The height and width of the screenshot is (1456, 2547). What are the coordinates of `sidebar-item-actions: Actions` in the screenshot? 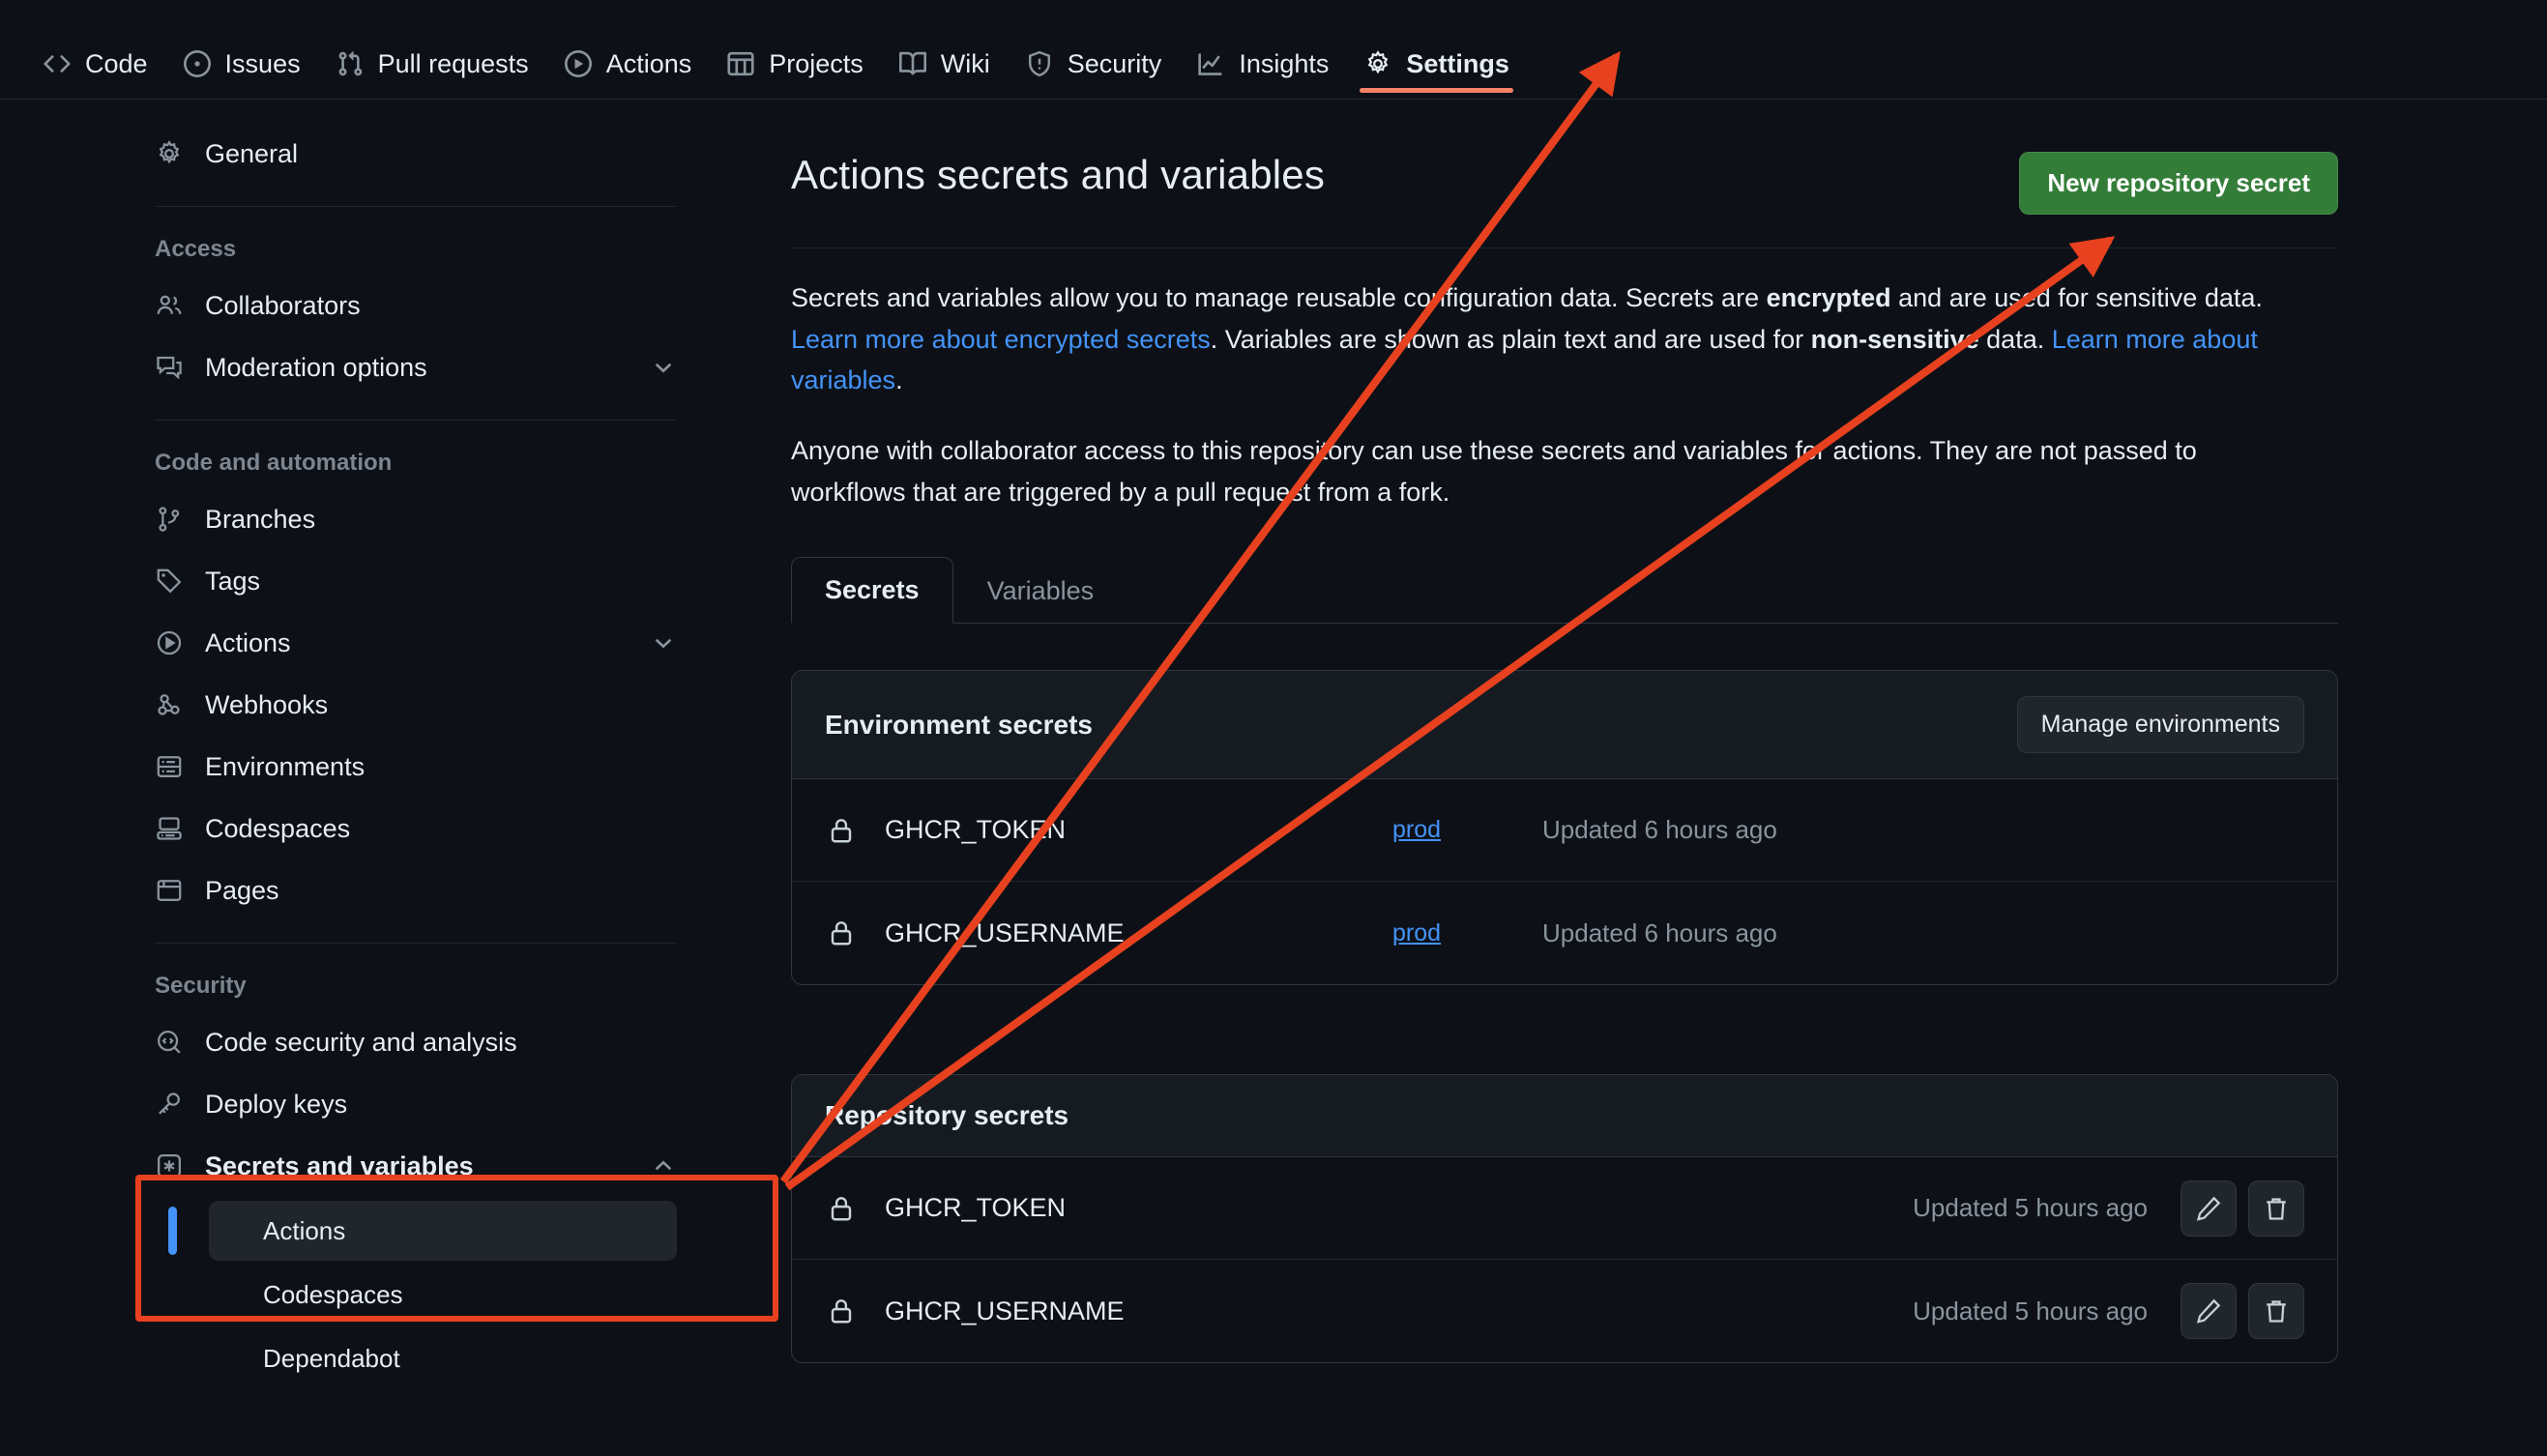 It's located at (416, 643).